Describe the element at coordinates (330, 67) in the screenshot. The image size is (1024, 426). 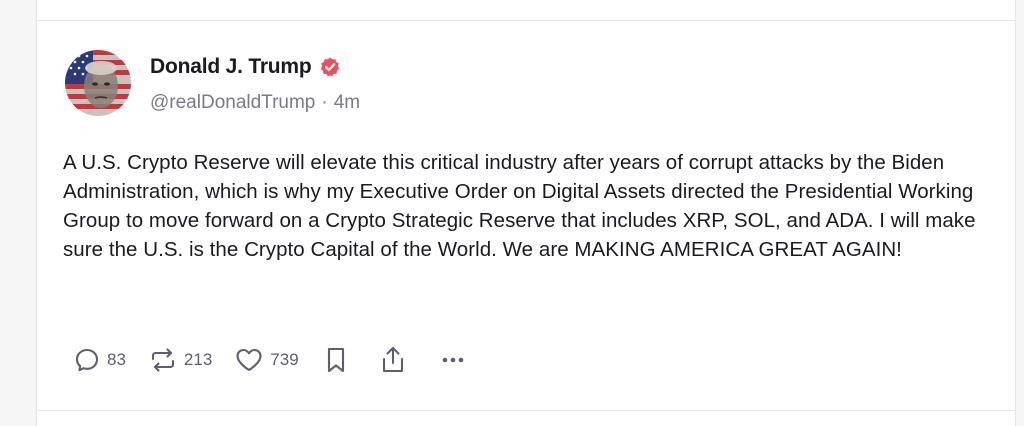
I see `verified-badge-icon` at that location.